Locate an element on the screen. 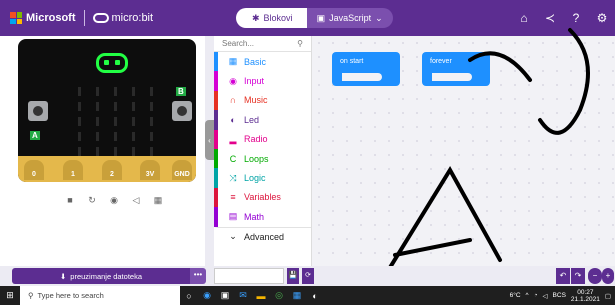 The width and height of the screenshot is (615, 305). edge-icon: ◉ is located at coordinates (207, 295).